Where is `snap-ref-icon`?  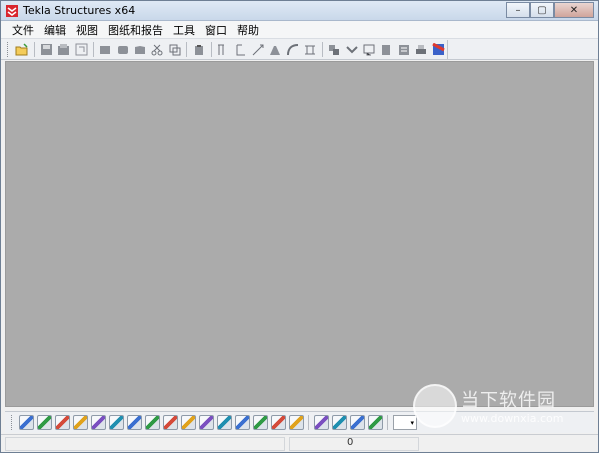 snap-ref-icon is located at coordinates (26, 422).